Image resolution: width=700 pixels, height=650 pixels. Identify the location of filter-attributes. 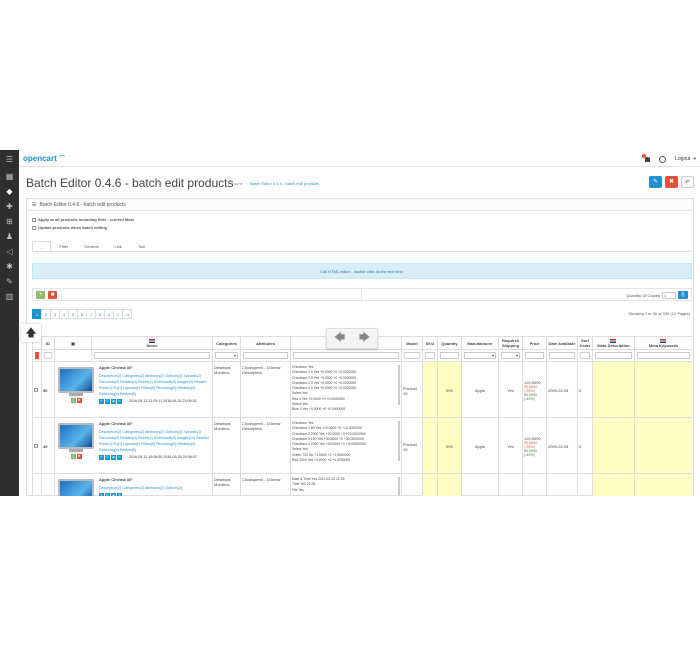
(265, 355).